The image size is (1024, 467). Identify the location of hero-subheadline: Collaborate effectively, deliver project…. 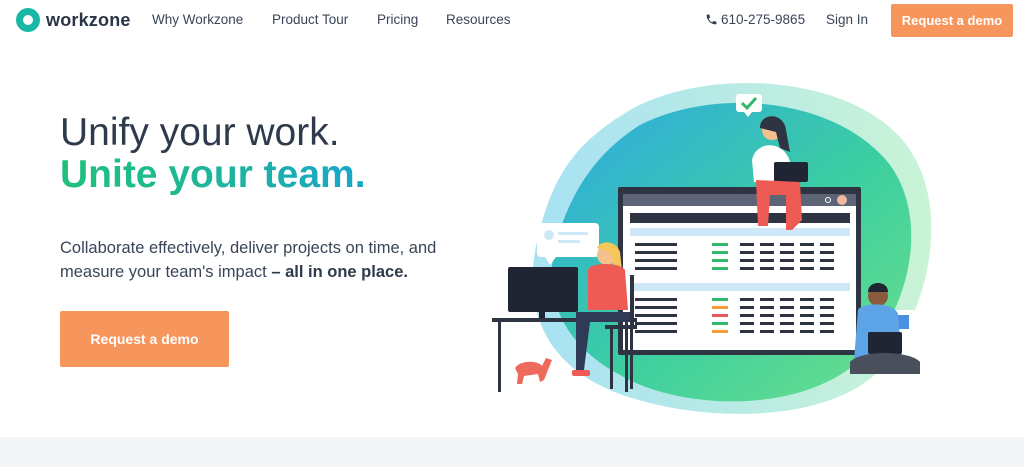
(275, 260).